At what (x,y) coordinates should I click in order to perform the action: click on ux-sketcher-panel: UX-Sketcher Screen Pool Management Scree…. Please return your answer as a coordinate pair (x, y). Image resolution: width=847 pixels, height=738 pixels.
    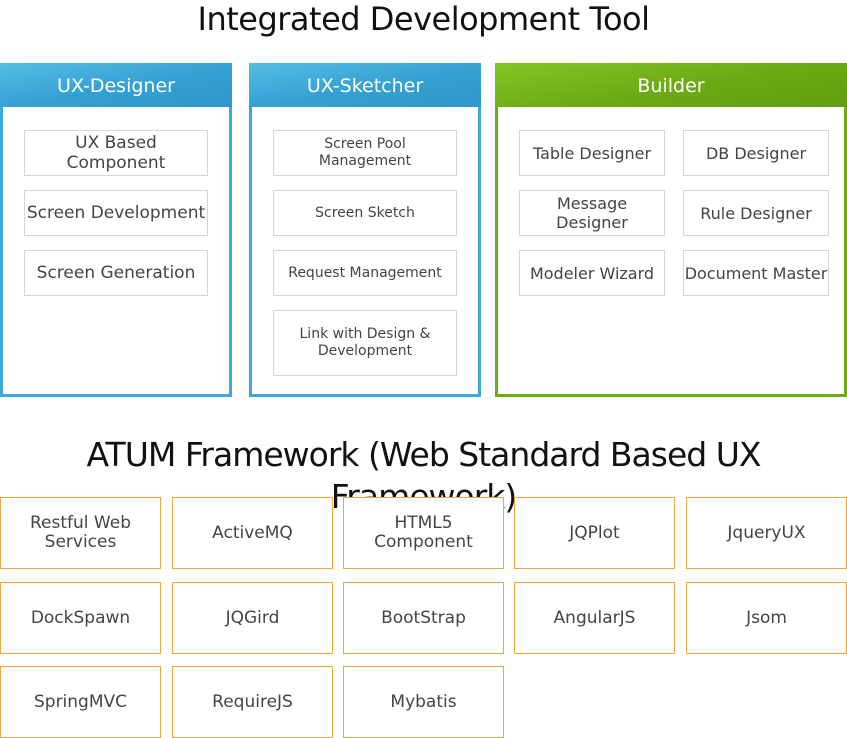
    Looking at the image, I should click on (365, 230).